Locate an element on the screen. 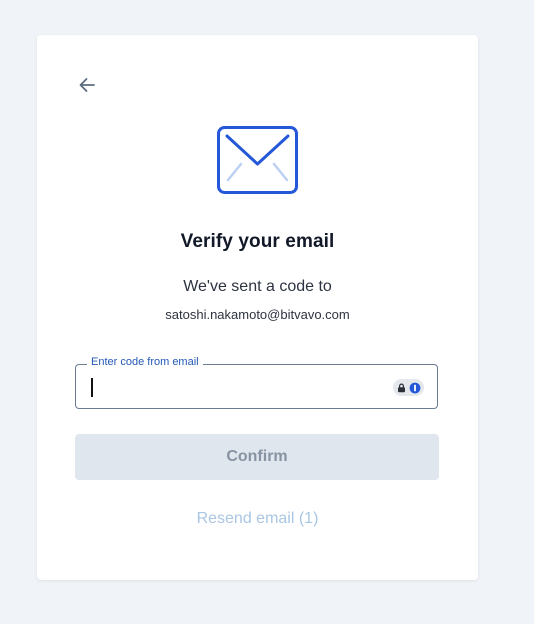  code-field-label: Enter code from email is located at coordinates (145, 362).